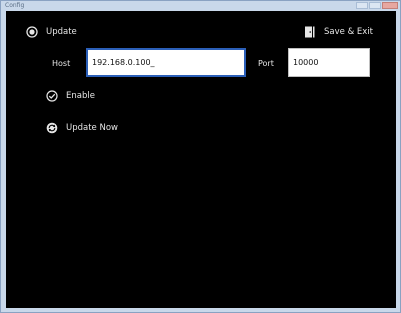 The width and height of the screenshot is (401, 313). I want to click on host-label: Host, so click(61, 63).